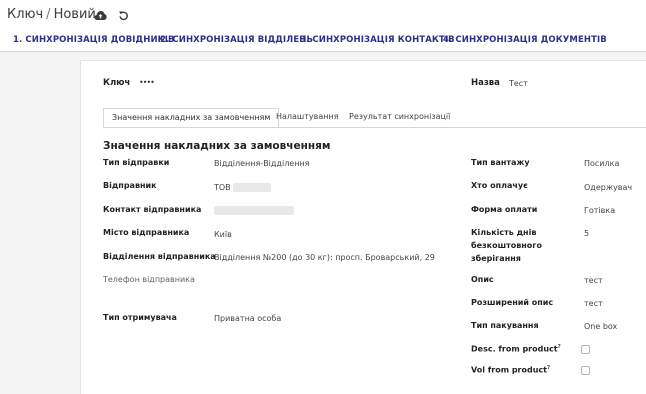 The width and height of the screenshot is (646, 394). I want to click on cloud-upload-icon, so click(100, 15).